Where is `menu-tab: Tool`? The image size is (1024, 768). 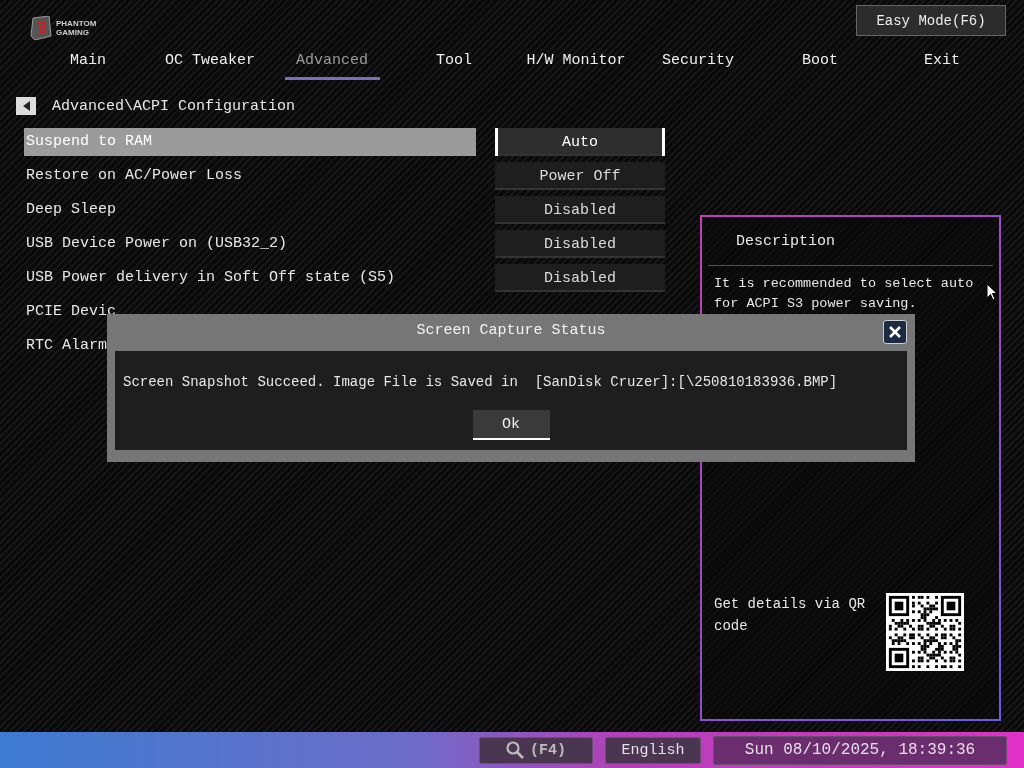
menu-tab: Tool is located at coordinates (454, 64).